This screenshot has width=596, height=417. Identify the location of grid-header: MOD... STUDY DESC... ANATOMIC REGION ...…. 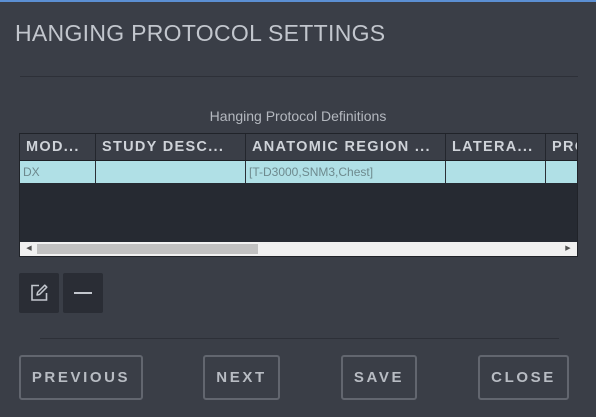
(298, 147).